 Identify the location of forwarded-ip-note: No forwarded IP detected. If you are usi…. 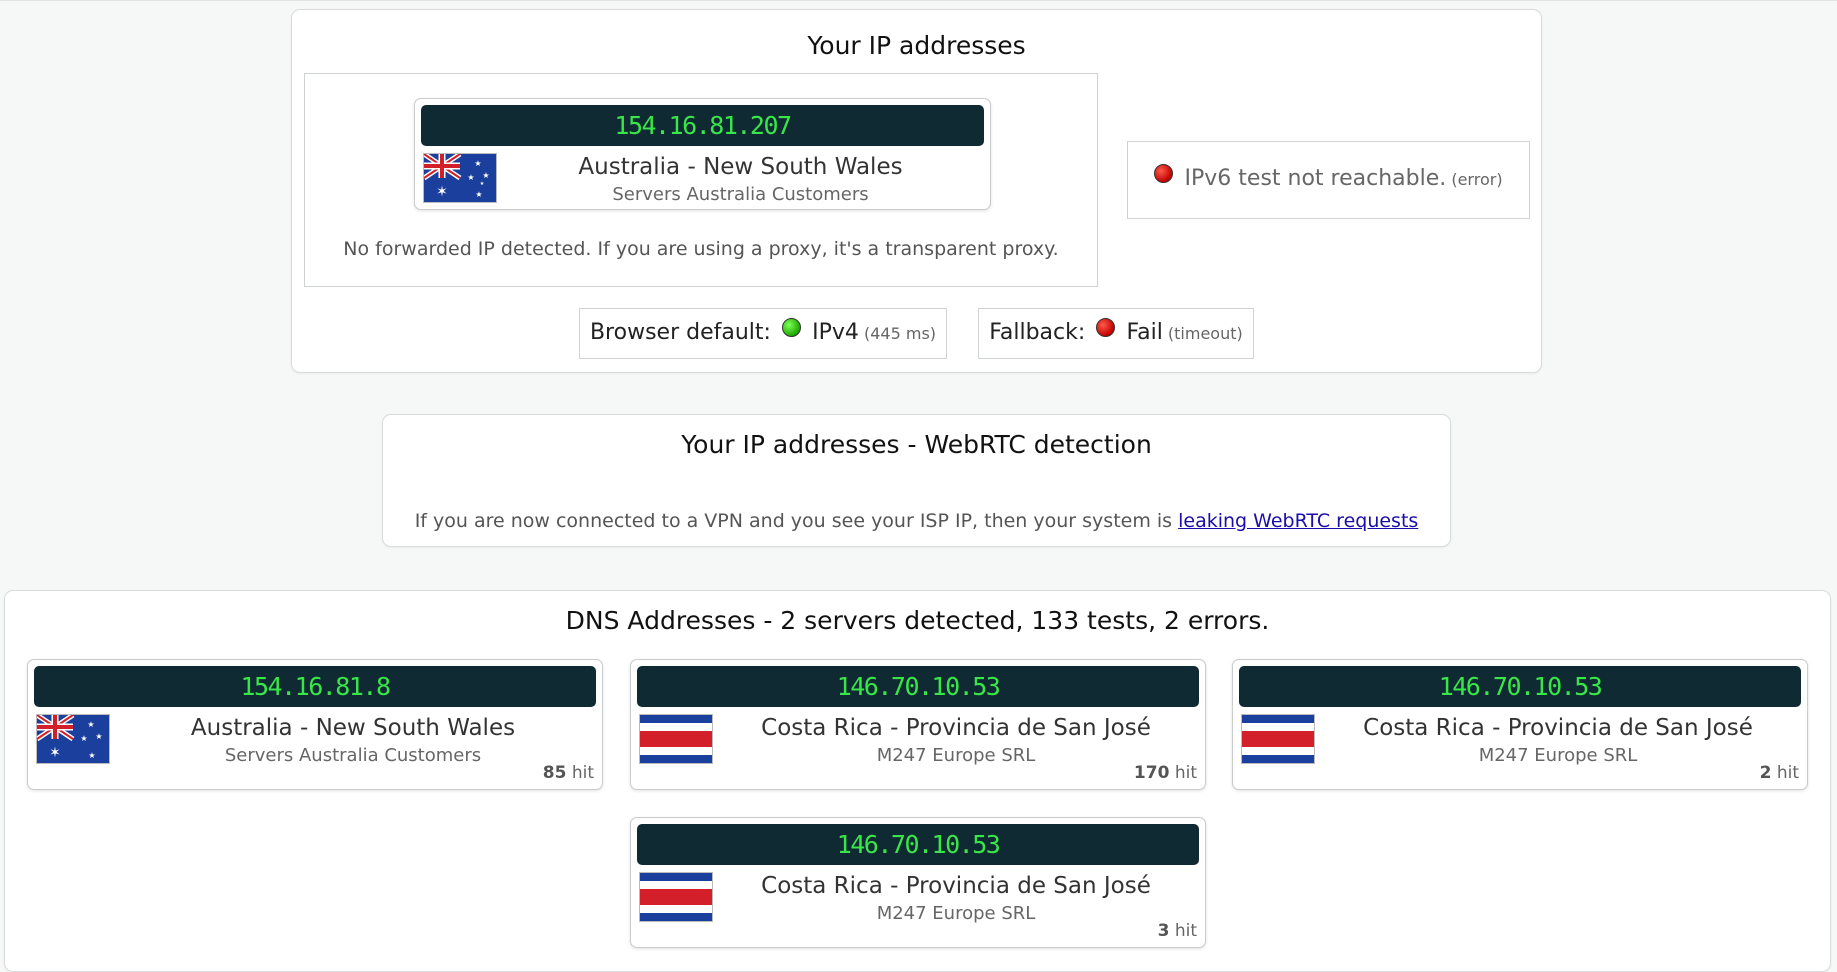
(701, 249).